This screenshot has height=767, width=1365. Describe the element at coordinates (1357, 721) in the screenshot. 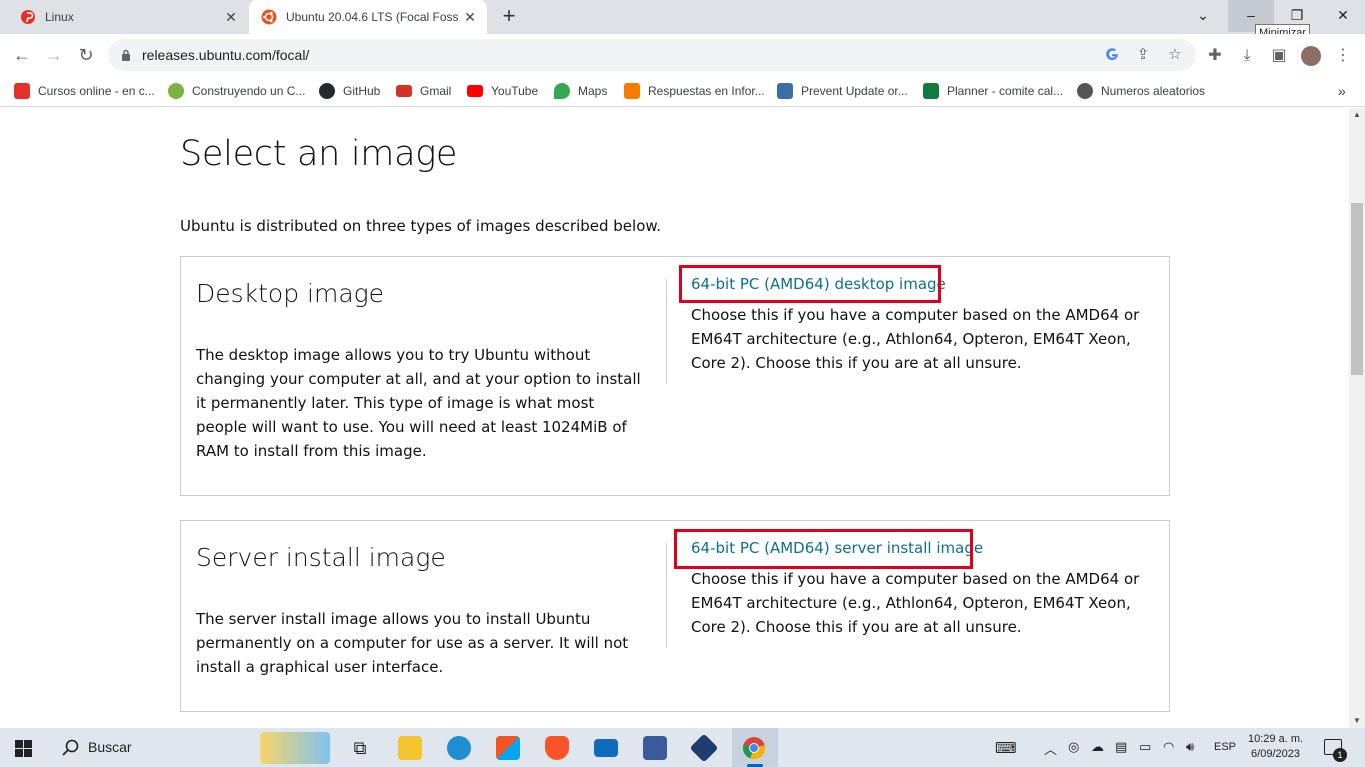

I see `scroll-down-icon: ▼` at that location.